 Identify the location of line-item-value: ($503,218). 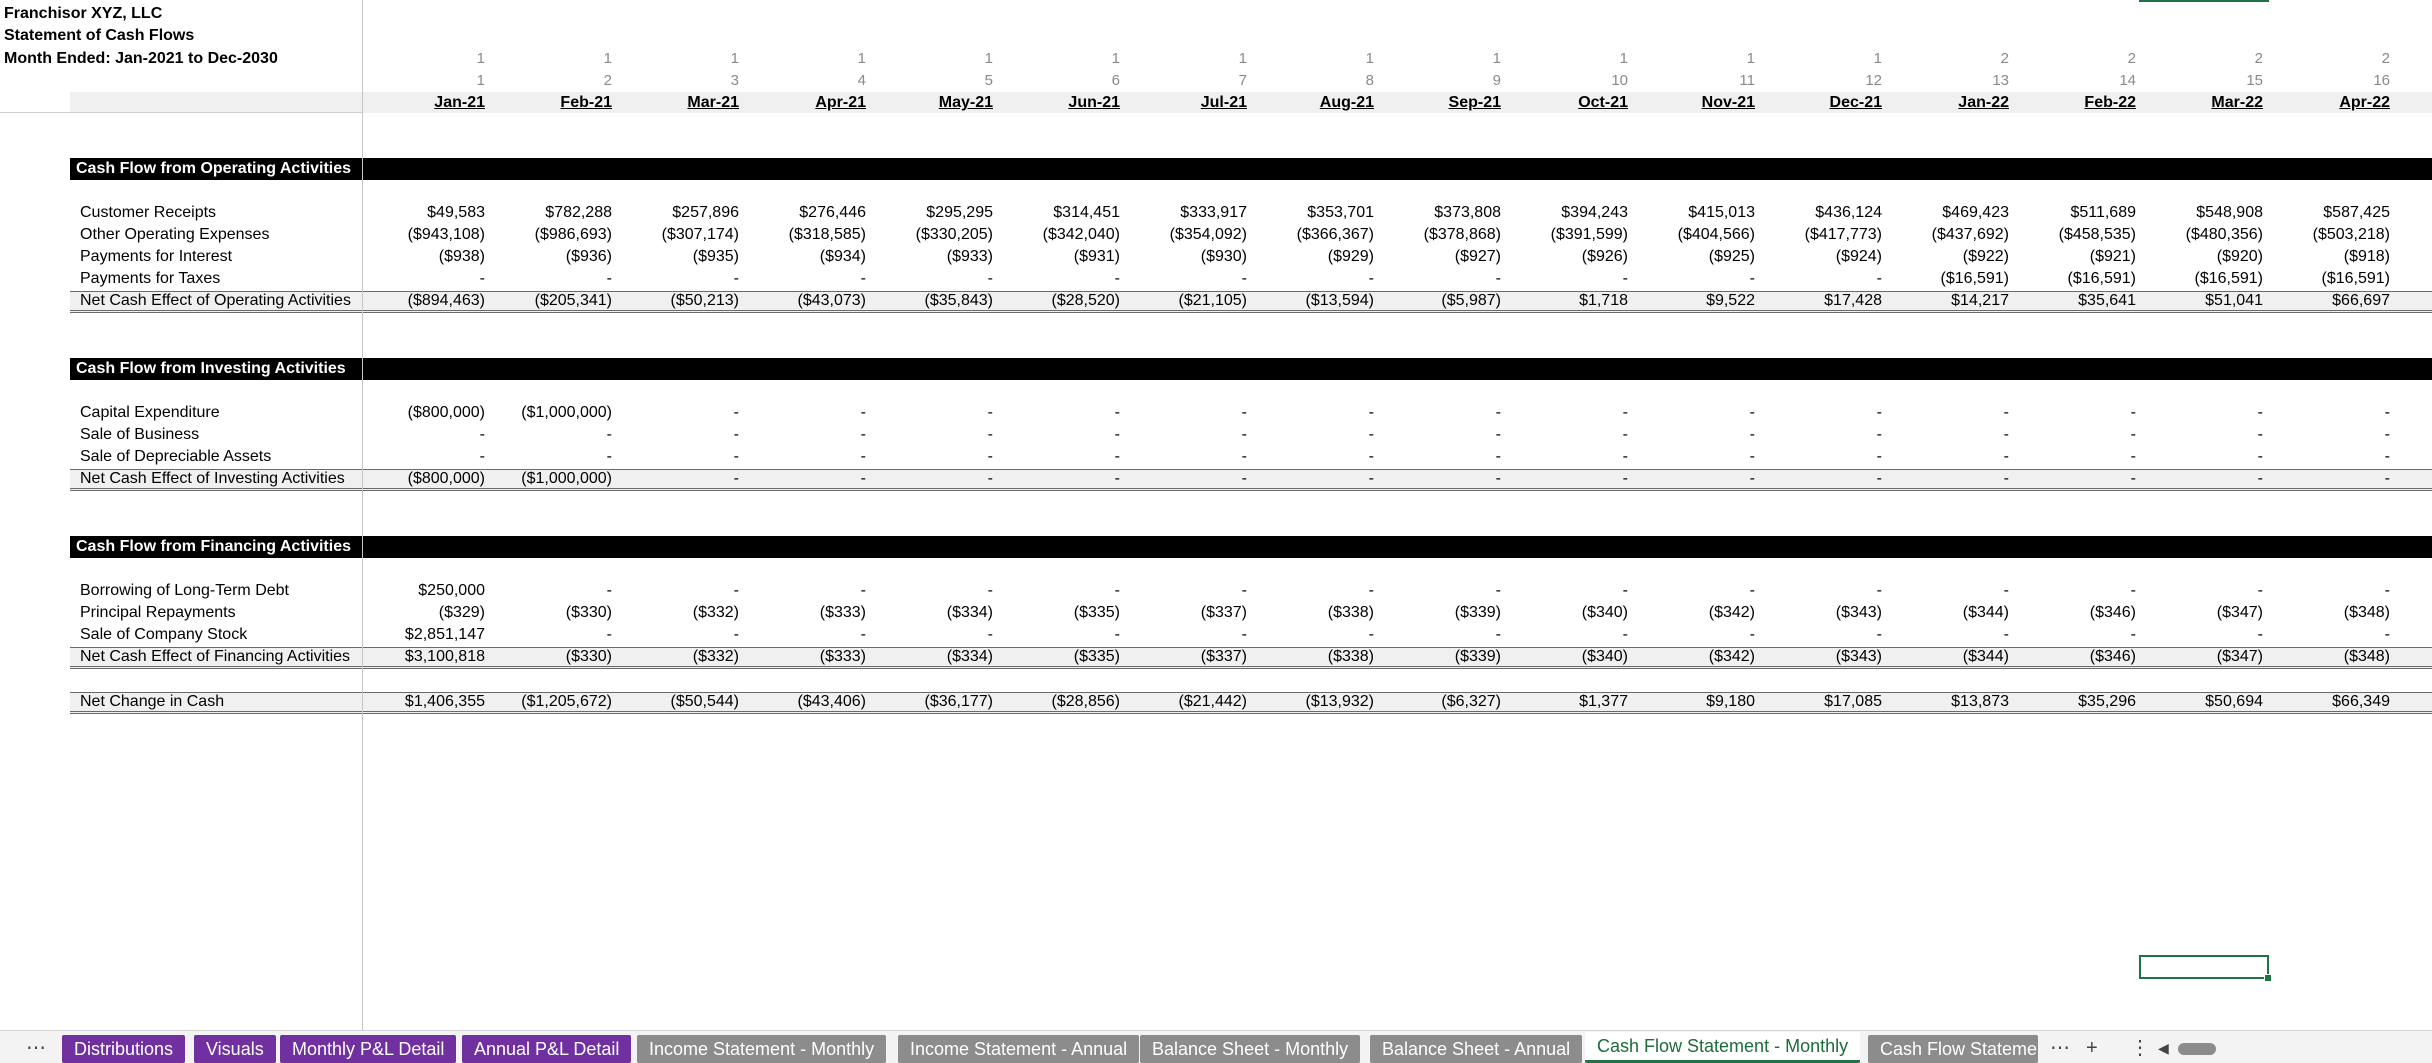
(2330, 235).